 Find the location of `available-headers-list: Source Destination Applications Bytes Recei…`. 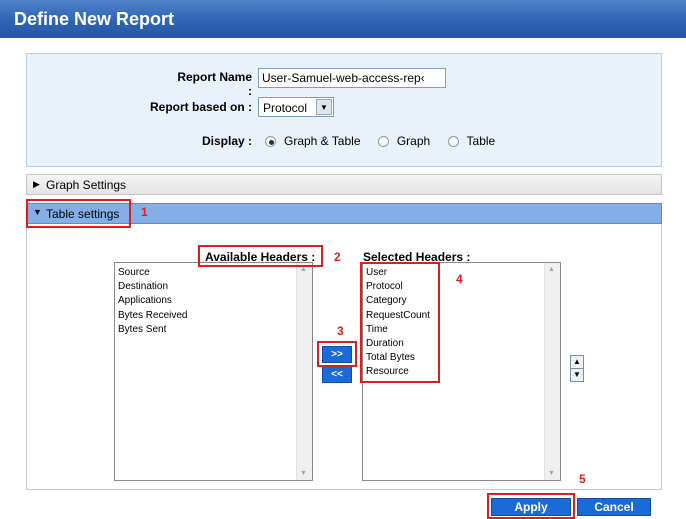

available-headers-list: Source Destination Applications Bytes Recei… is located at coordinates (213, 371).